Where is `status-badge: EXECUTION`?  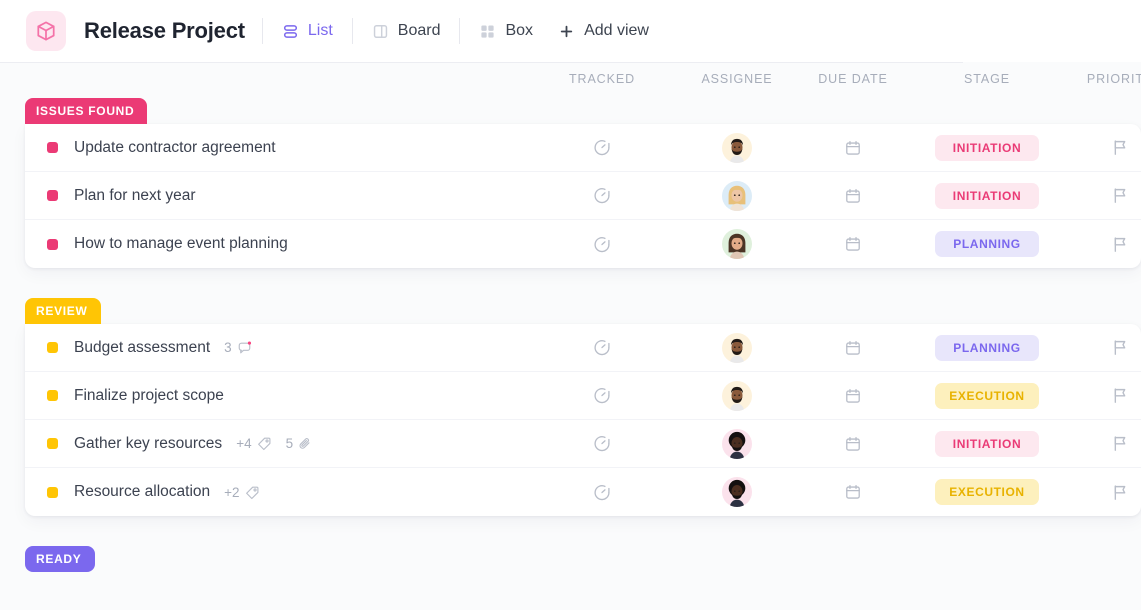 status-badge: EXECUTION is located at coordinates (987, 492).